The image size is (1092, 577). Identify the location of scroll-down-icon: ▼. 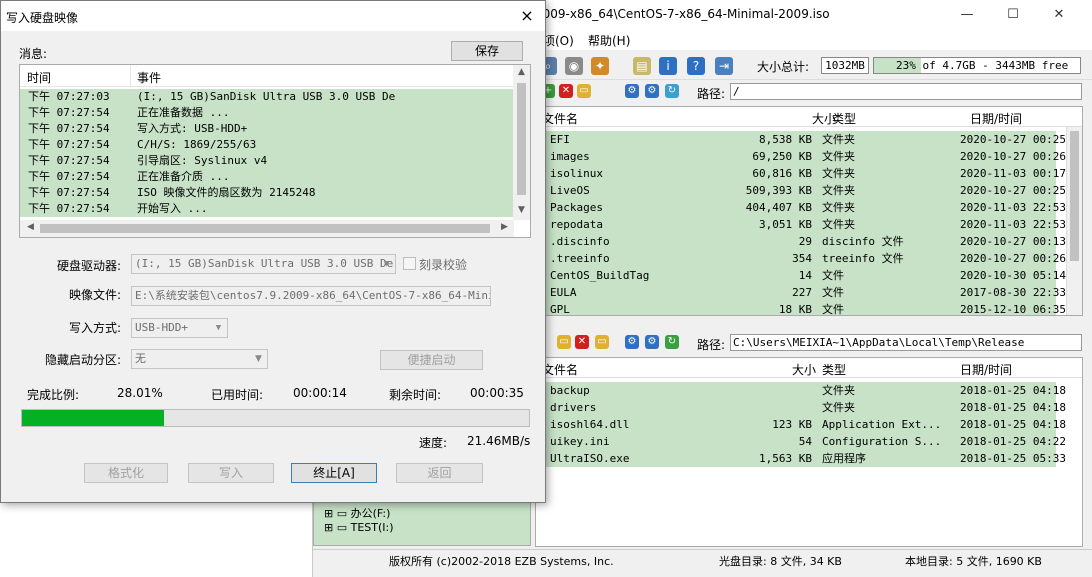
(521, 210).